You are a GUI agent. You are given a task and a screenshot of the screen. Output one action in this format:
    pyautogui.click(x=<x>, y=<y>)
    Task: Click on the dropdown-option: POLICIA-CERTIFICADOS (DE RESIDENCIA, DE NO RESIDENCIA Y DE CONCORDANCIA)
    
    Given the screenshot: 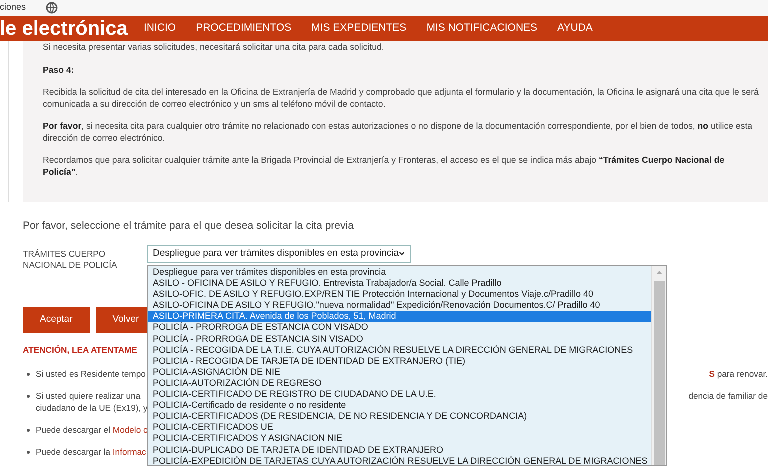 What is the action you would take?
    pyautogui.click(x=399, y=416)
    